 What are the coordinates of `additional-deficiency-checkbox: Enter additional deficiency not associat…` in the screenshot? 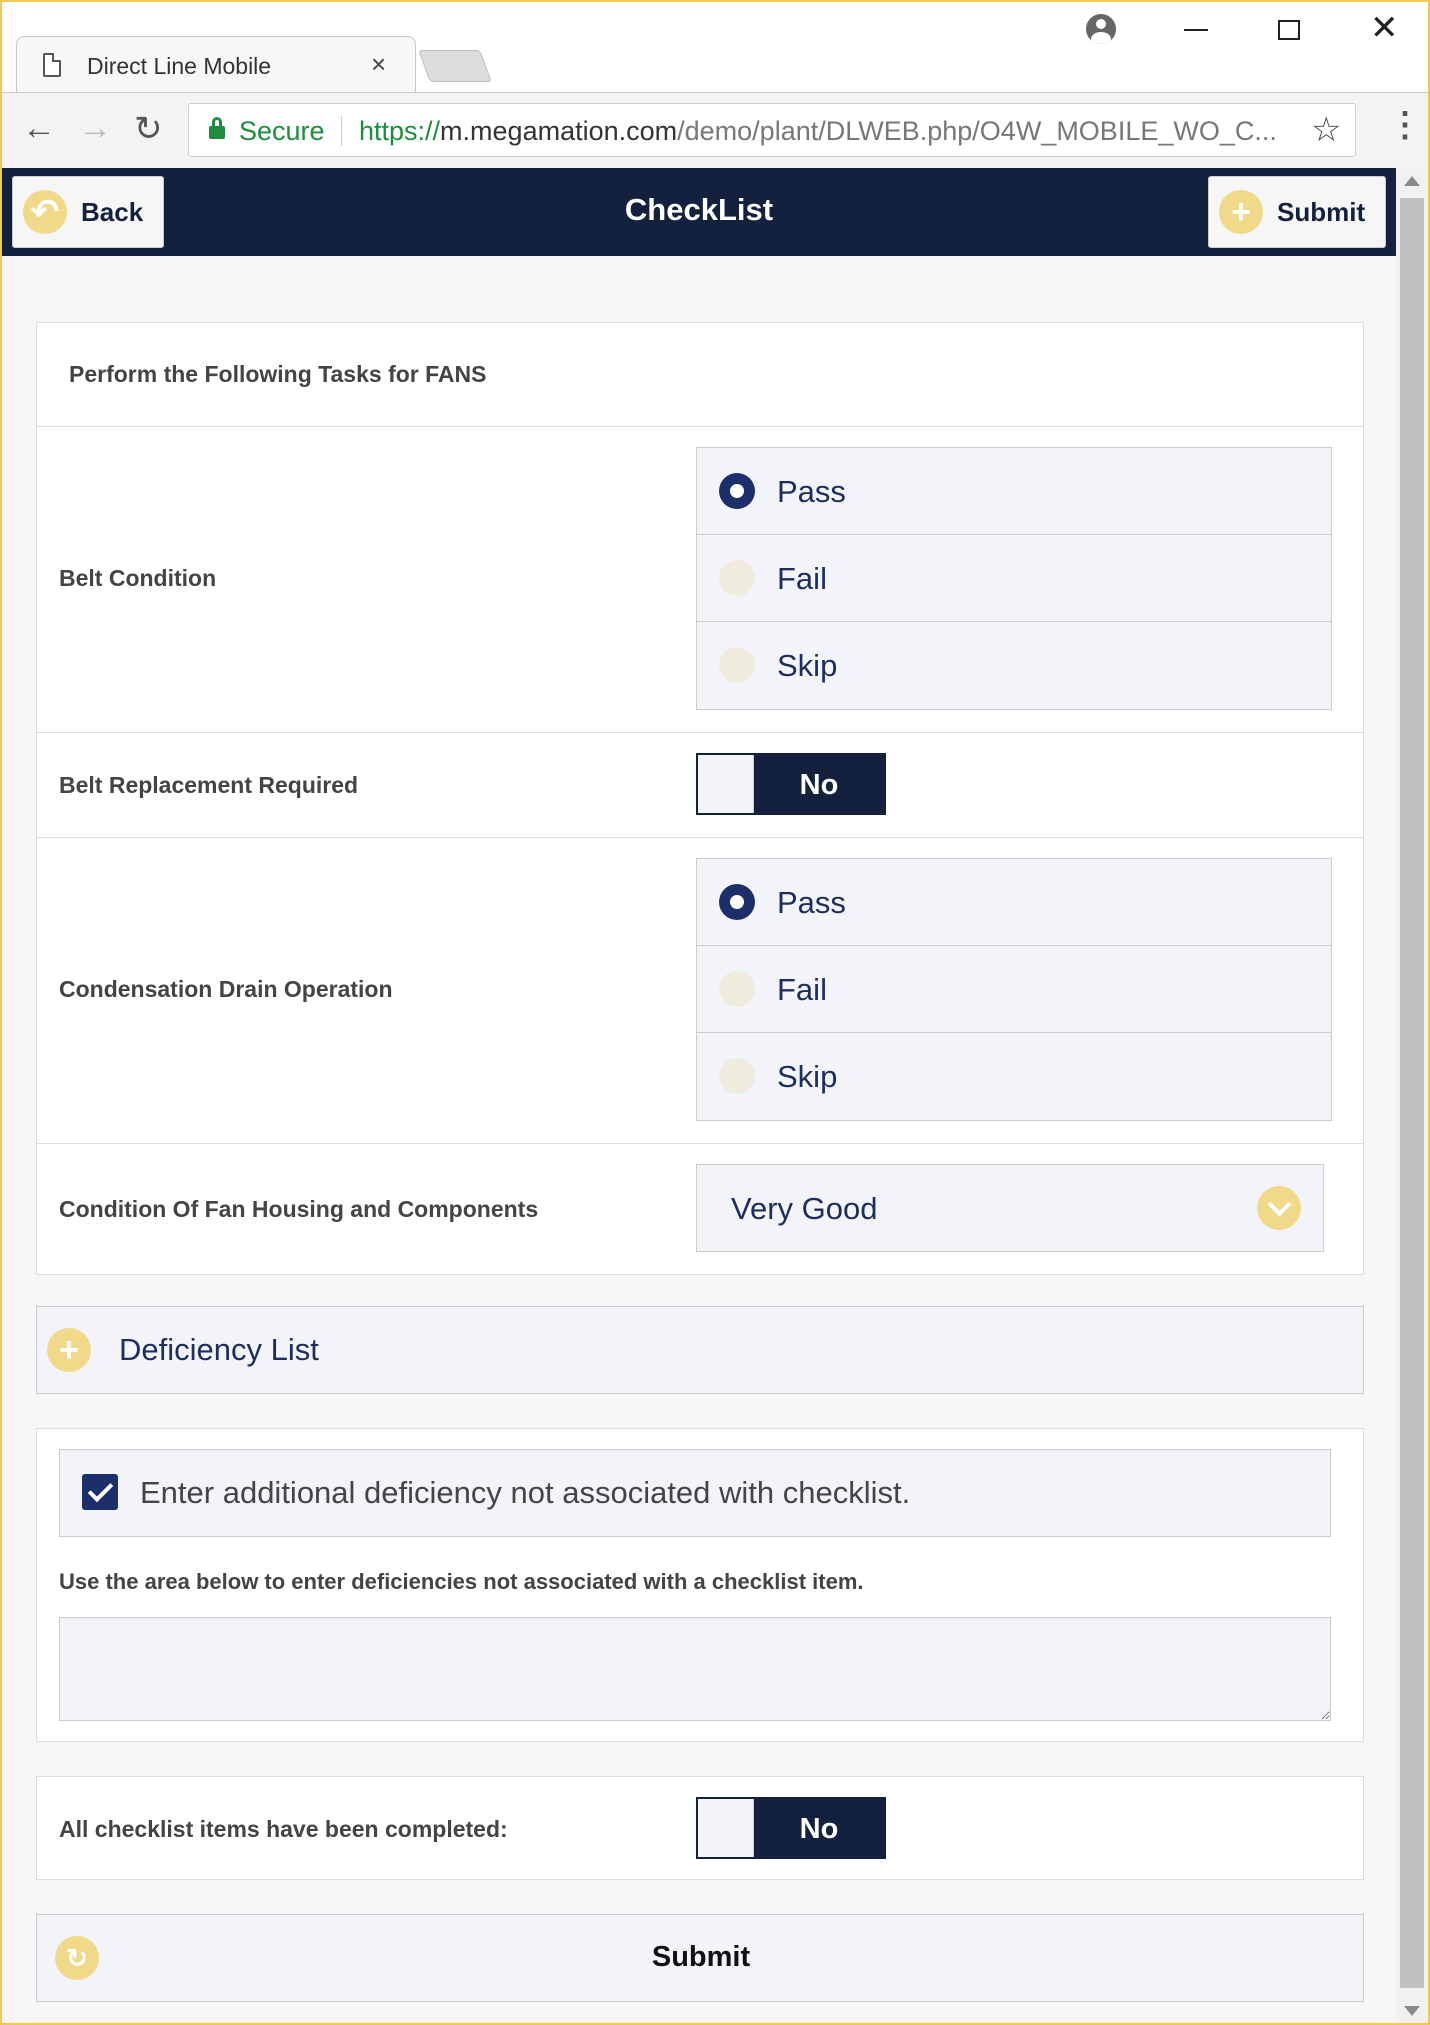 It's located at (695, 1493).